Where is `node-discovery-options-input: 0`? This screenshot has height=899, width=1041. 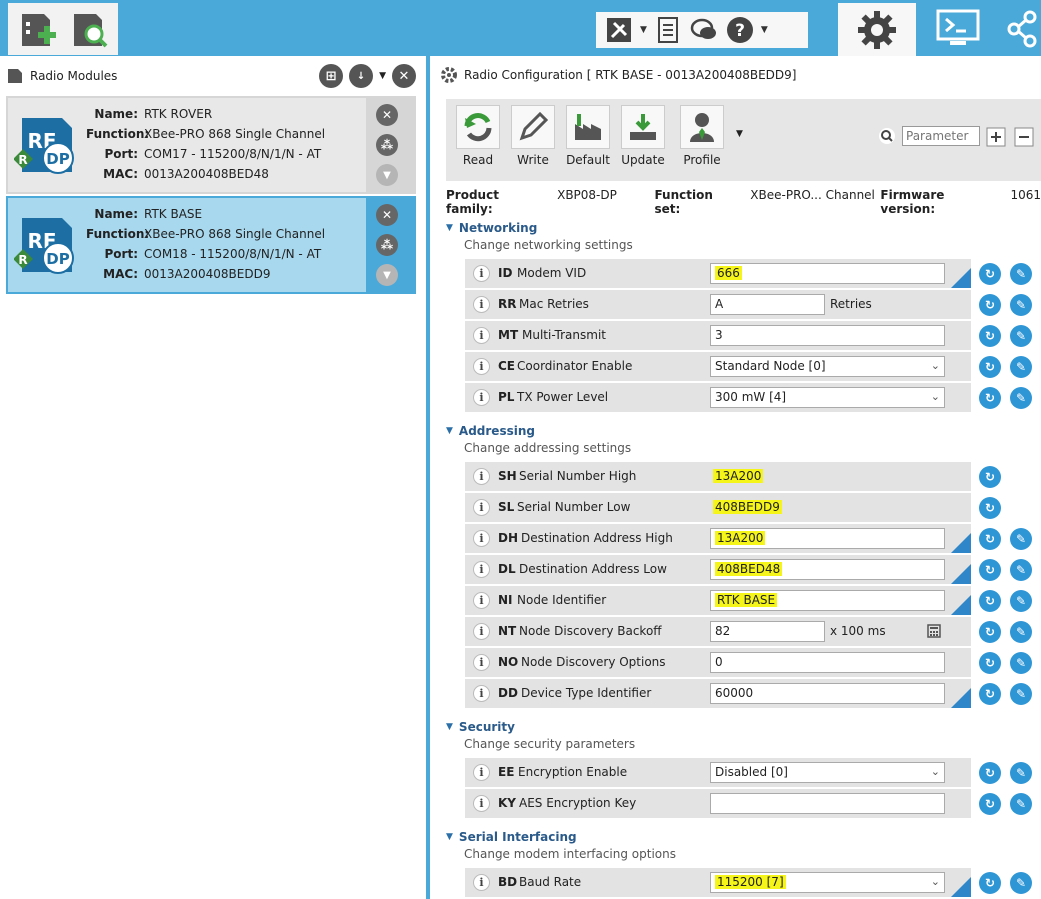
node-discovery-options-input: 0 is located at coordinates (827, 662).